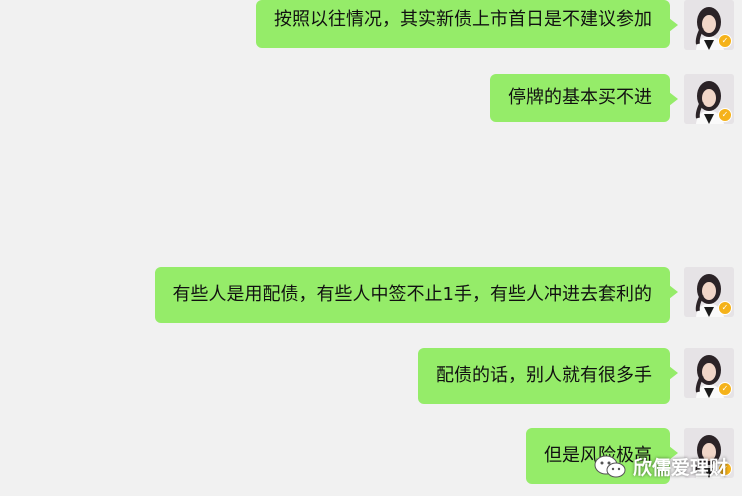 The height and width of the screenshot is (496, 742). I want to click on message-bubble: 配债的话，别人就有很多手, so click(548, 376).